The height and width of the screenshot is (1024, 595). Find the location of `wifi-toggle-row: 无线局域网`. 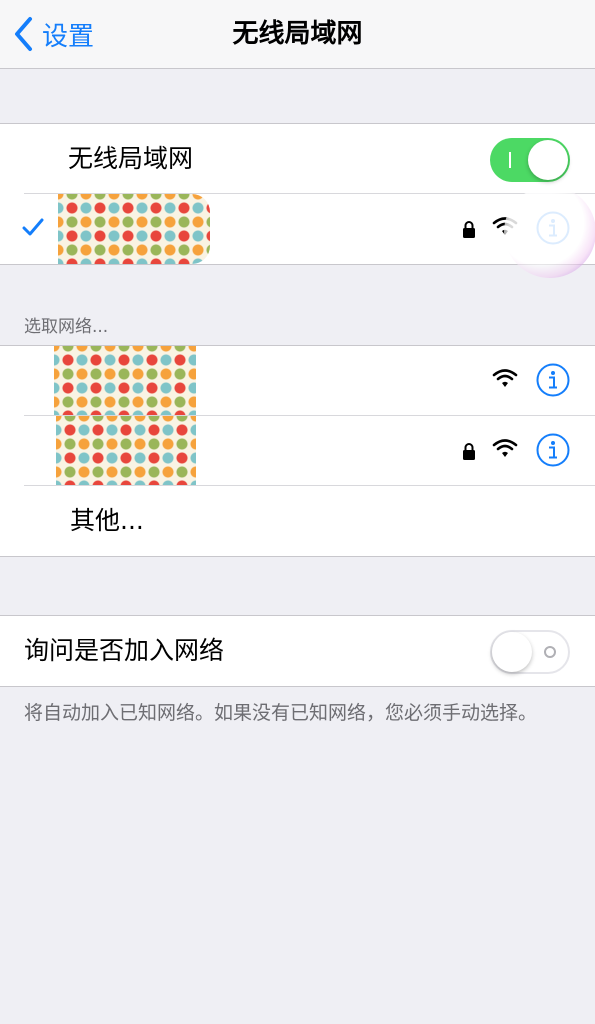

wifi-toggle-row: 无线局域网 is located at coordinates (297, 159).